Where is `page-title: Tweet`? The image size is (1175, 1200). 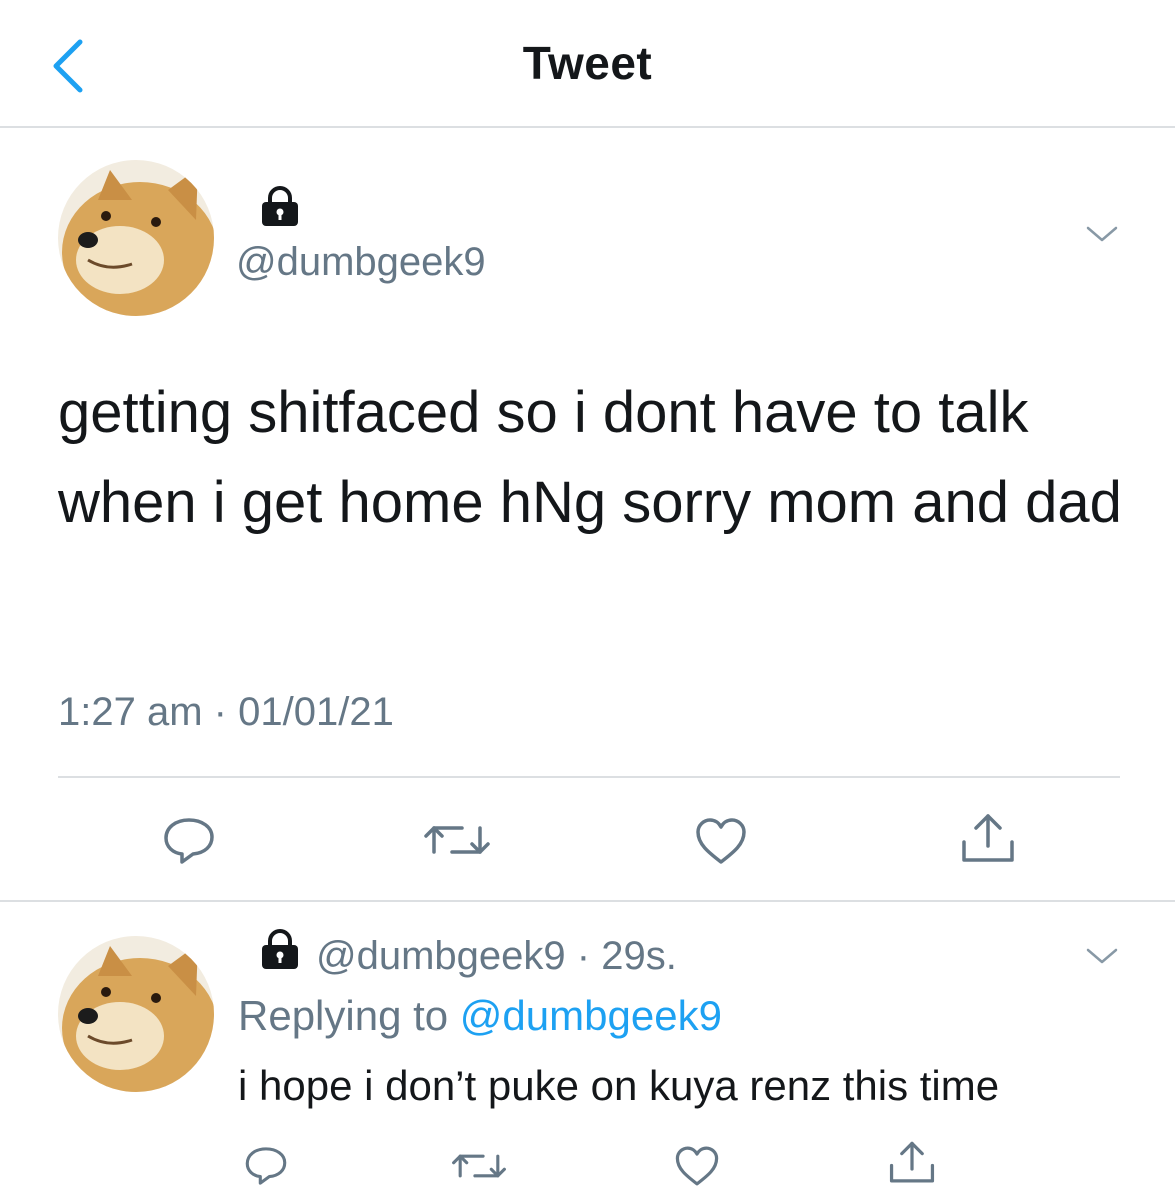
page-title: Tweet is located at coordinates (587, 63).